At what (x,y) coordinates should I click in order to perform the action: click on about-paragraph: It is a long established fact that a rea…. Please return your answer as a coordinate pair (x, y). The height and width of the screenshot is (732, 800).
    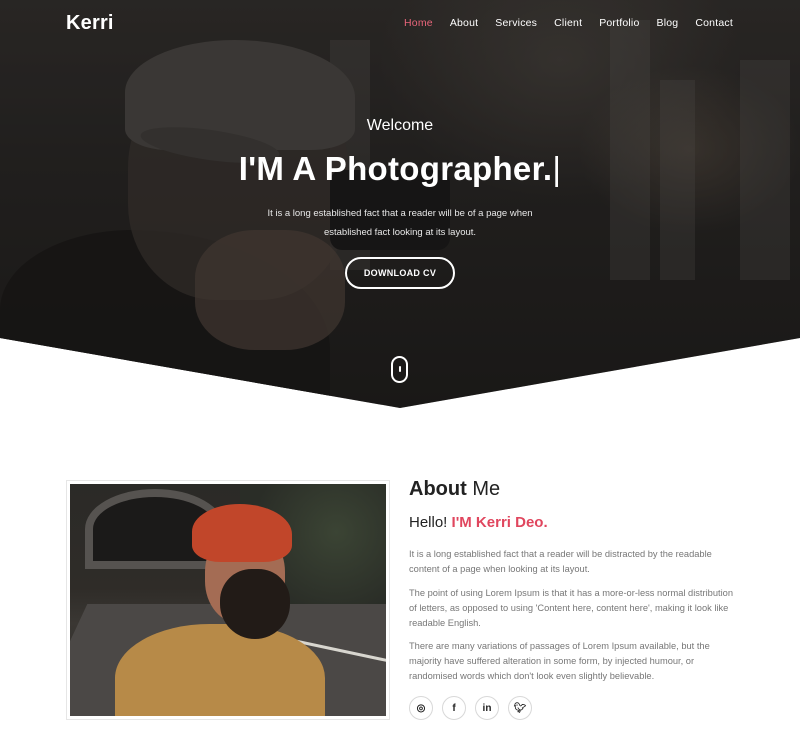
    Looking at the image, I should click on (560, 561).